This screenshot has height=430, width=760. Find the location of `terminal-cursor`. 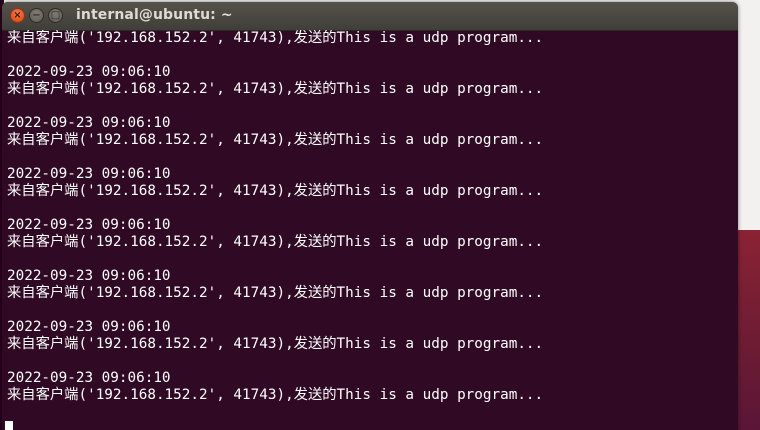

terminal-cursor is located at coordinates (9, 425).